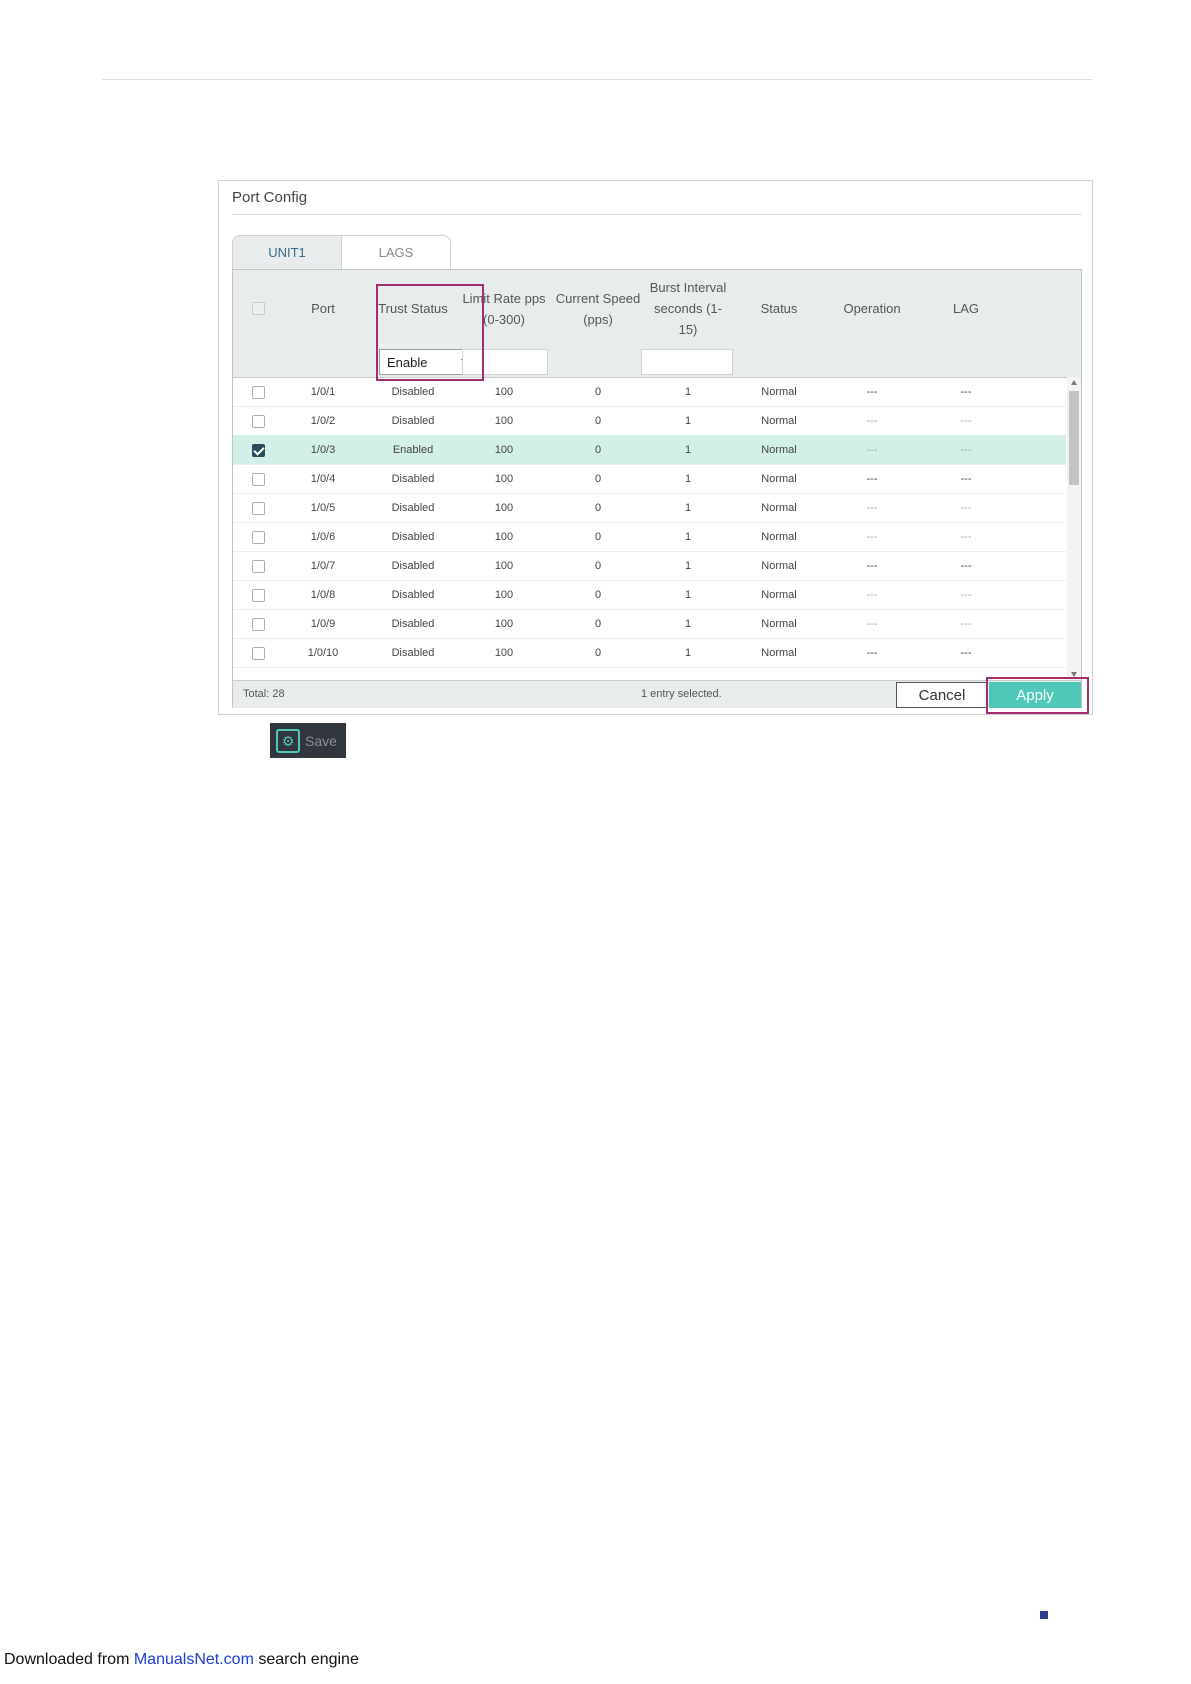 The height and width of the screenshot is (1684, 1191). What do you see at coordinates (649, 624) in the screenshot?
I see `table-row: 1/0/9 Disabled 100 0 1 Normal --- ---` at bounding box center [649, 624].